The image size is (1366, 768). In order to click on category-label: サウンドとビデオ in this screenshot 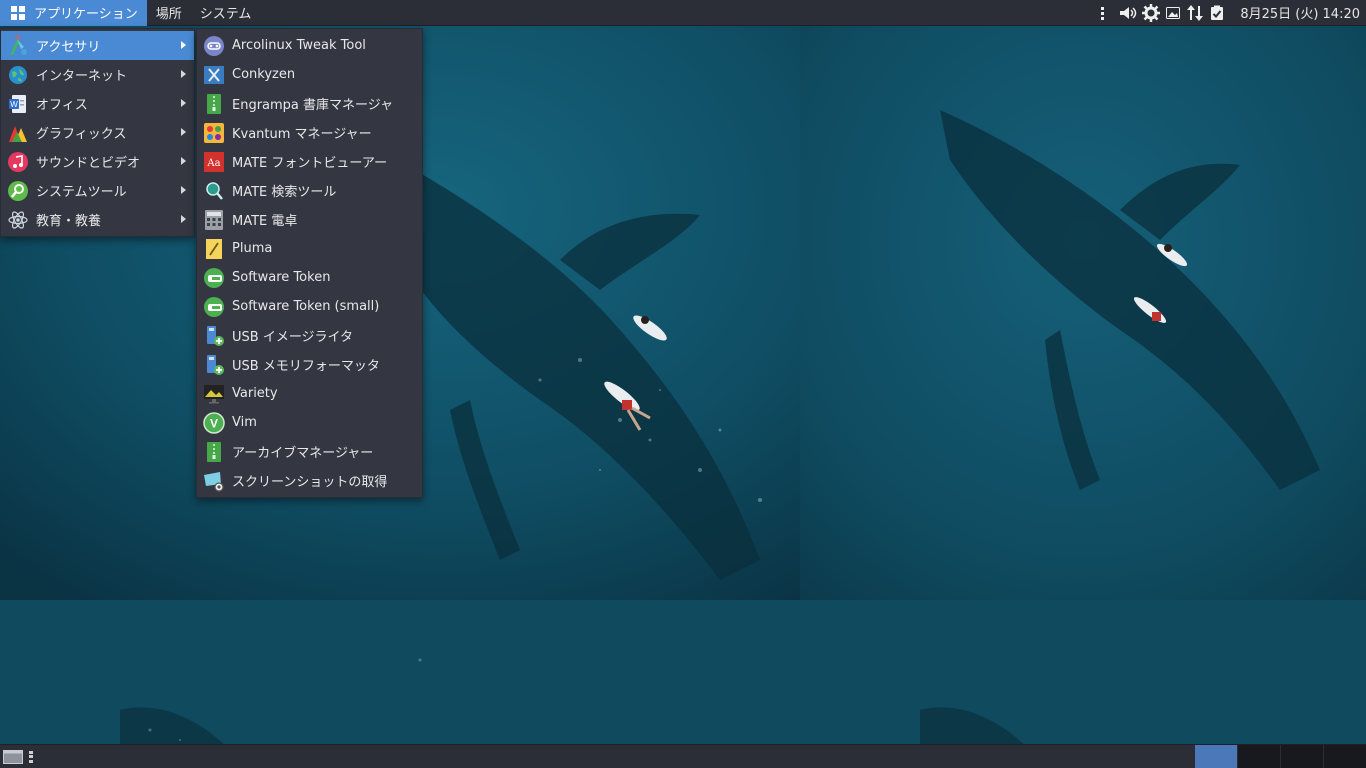, I will do `click(88, 163)`.